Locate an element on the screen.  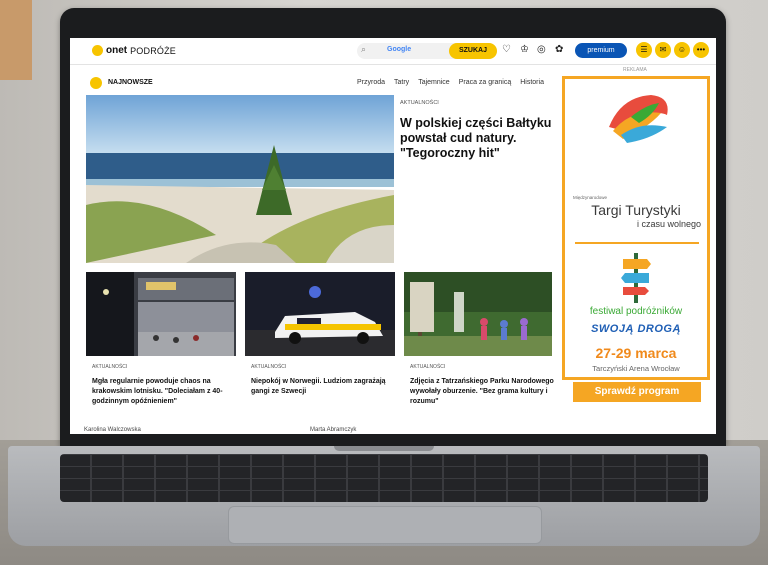
search-powered: Google is located at coordinates (399, 49).